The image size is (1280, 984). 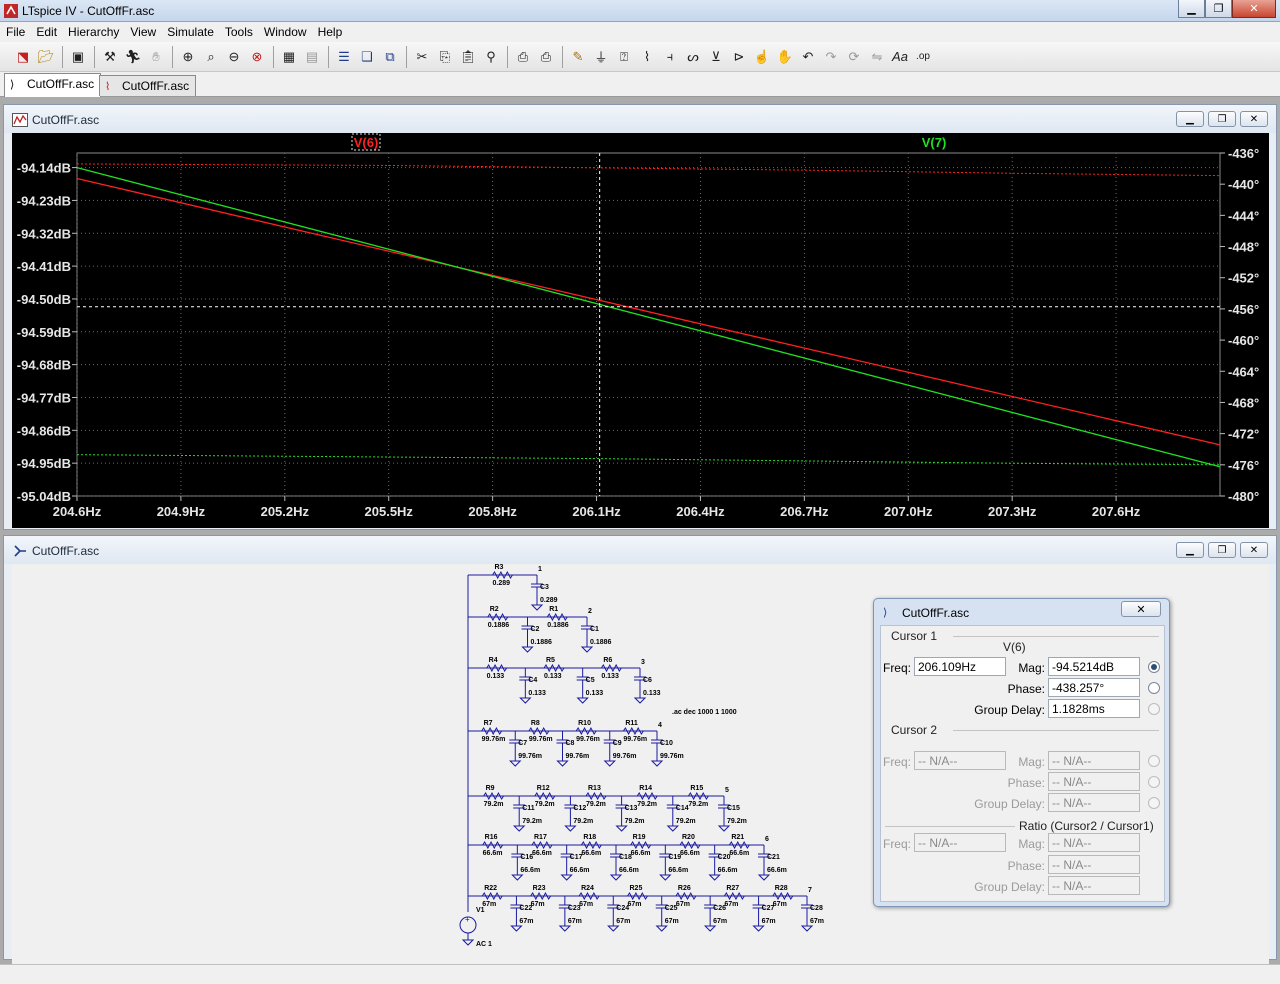 I want to click on grid-button: ▤, so click(x=312, y=57).